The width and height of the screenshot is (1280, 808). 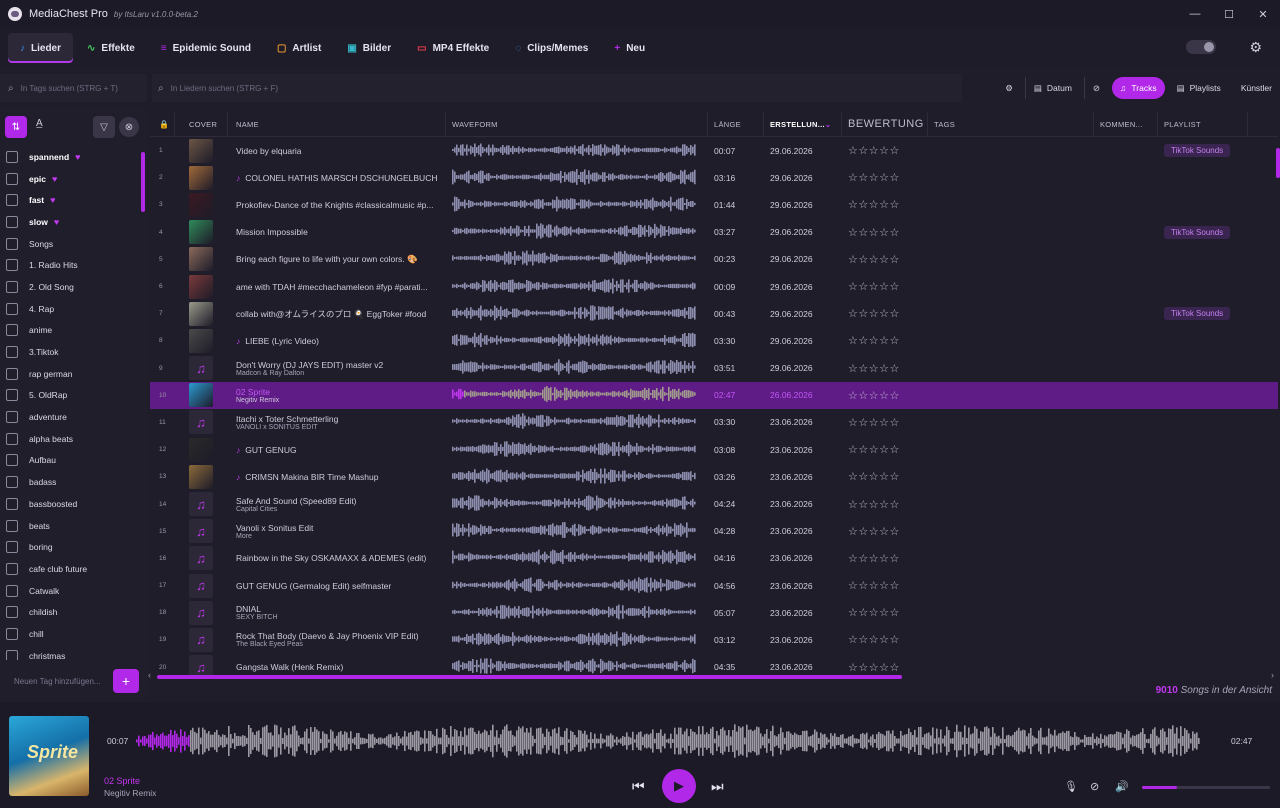 What do you see at coordinates (149, 675) in the screenshot?
I see `scroll-left-icon: ‹` at bounding box center [149, 675].